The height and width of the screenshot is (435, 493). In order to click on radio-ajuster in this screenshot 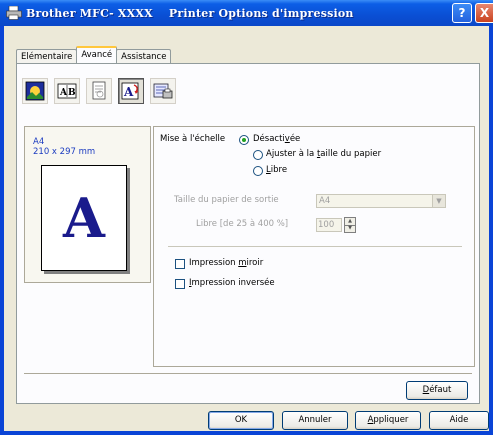, I will do `click(258, 155)`.